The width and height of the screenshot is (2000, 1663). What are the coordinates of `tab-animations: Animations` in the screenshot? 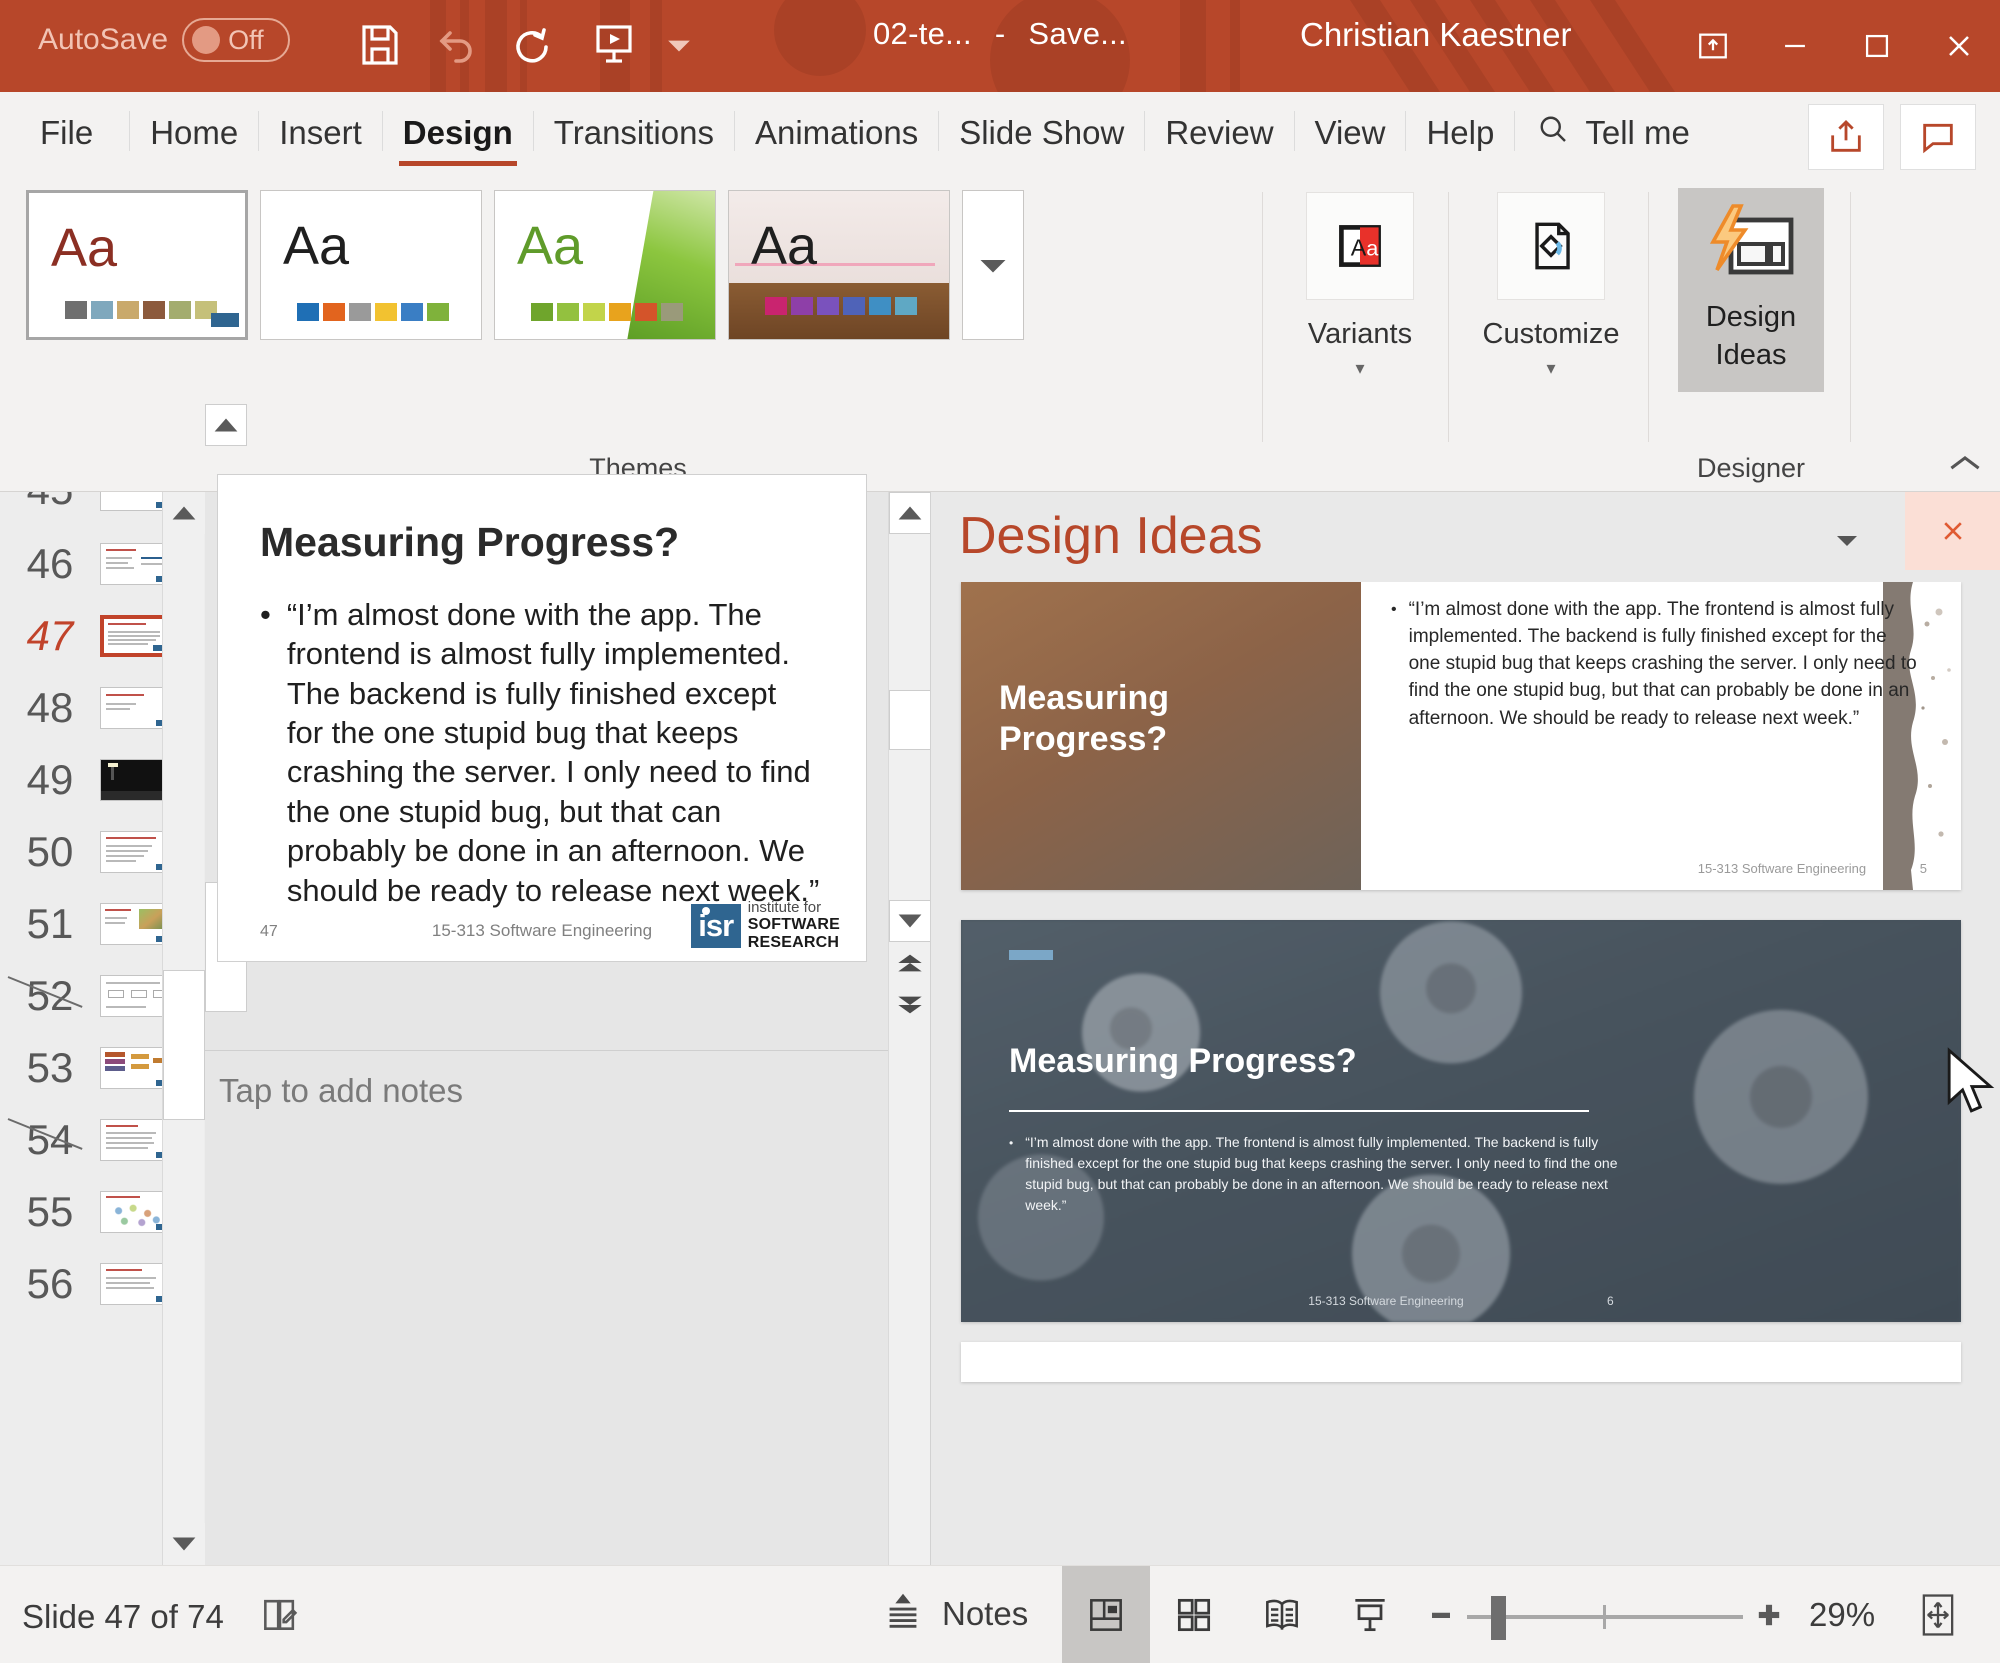 It's located at (836, 133).